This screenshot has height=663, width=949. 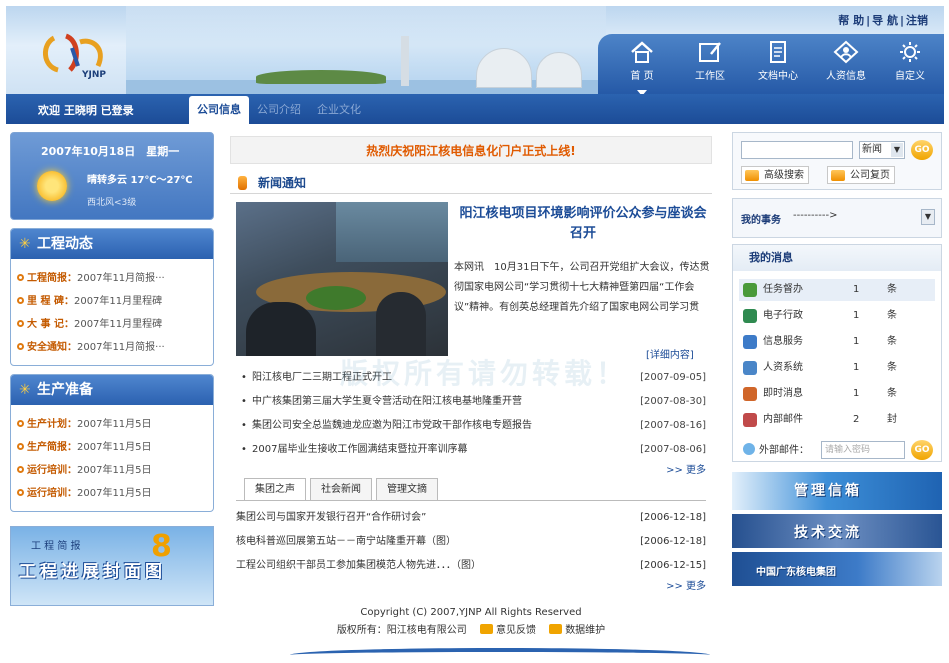 I want to click on mail-go-button: GO, so click(x=922, y=450).